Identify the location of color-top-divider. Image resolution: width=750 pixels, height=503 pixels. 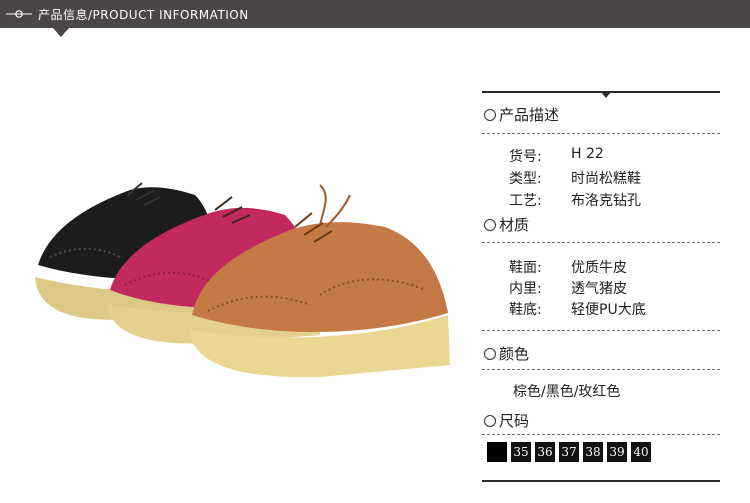
(601, 330).